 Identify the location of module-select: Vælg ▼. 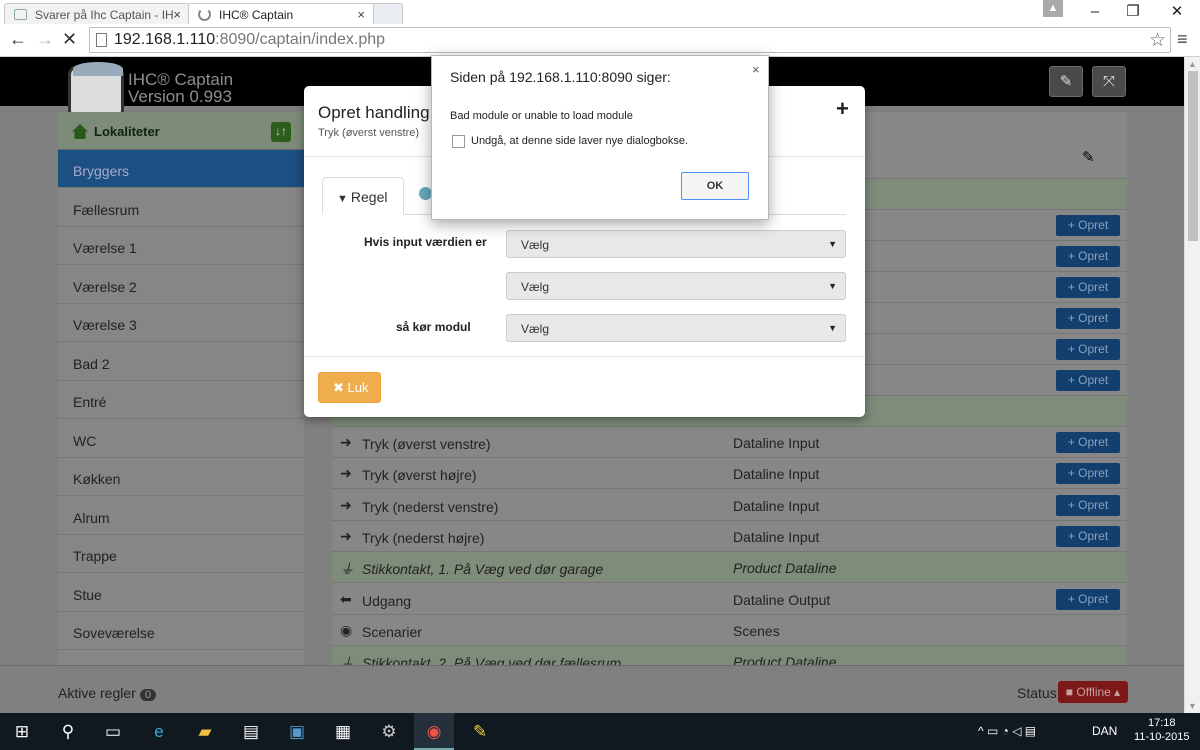
(676, 328).